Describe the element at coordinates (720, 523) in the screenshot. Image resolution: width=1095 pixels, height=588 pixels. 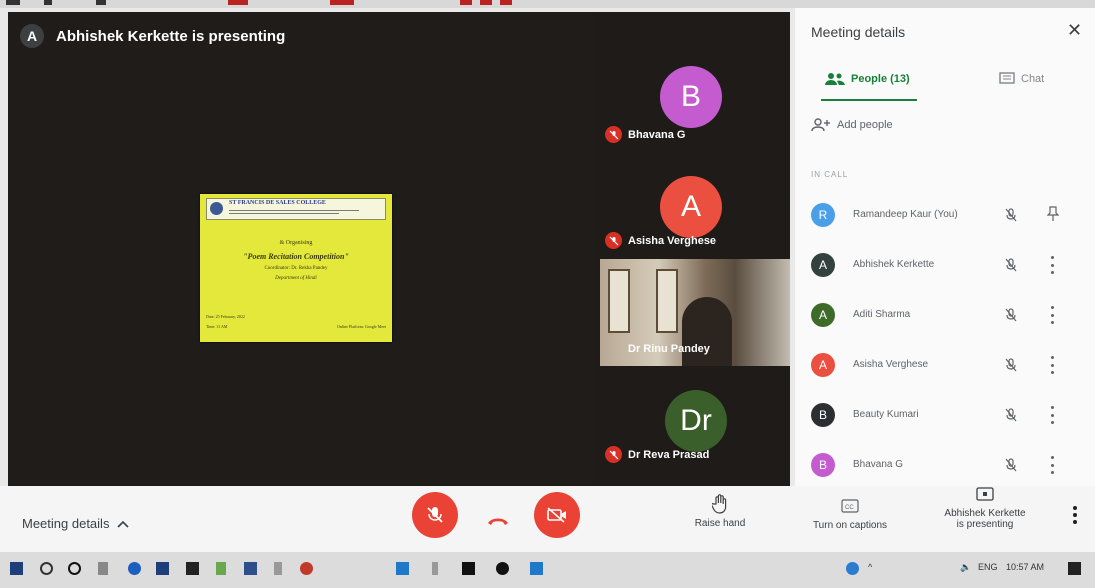
I see `raise-hand-label: Raise hand` at that location.